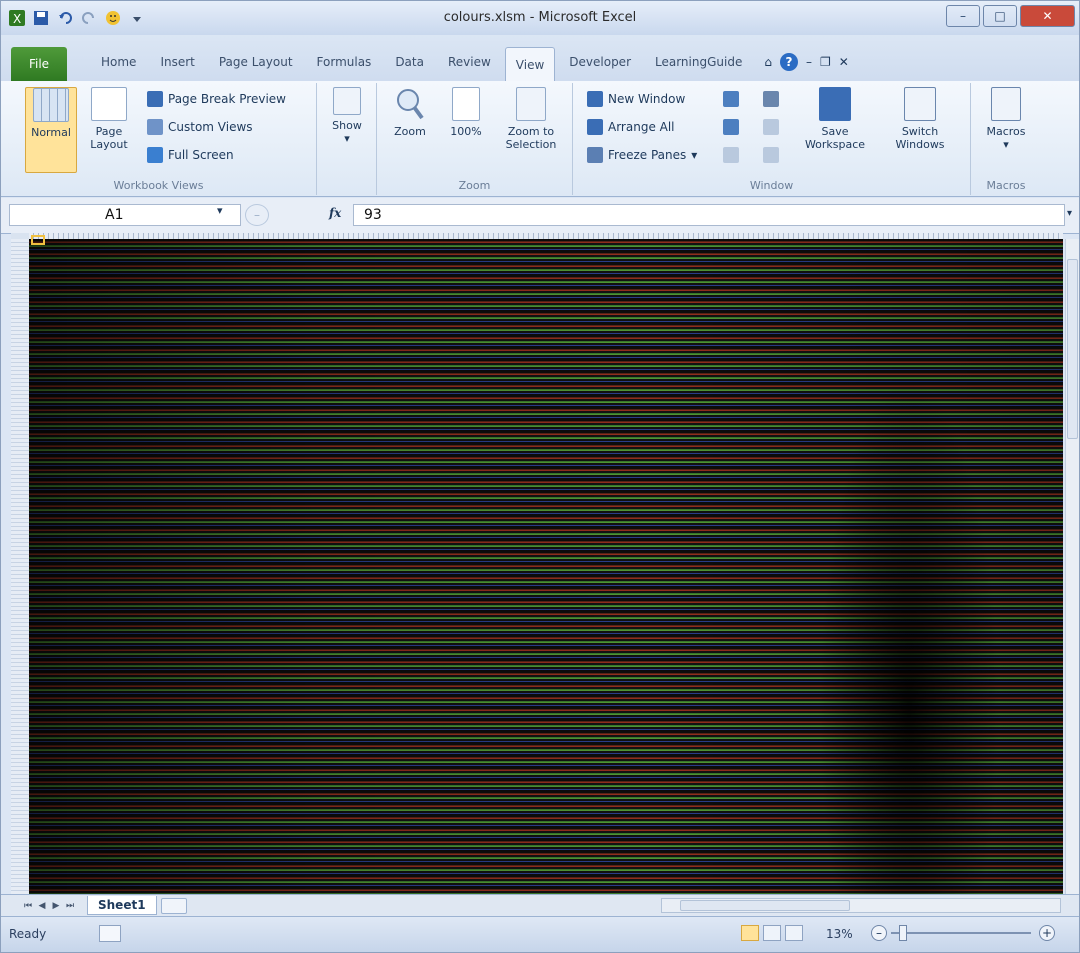  Describe the element at coordinates (39, 64) in the screenshot. I see `tab-file: File` at that location.